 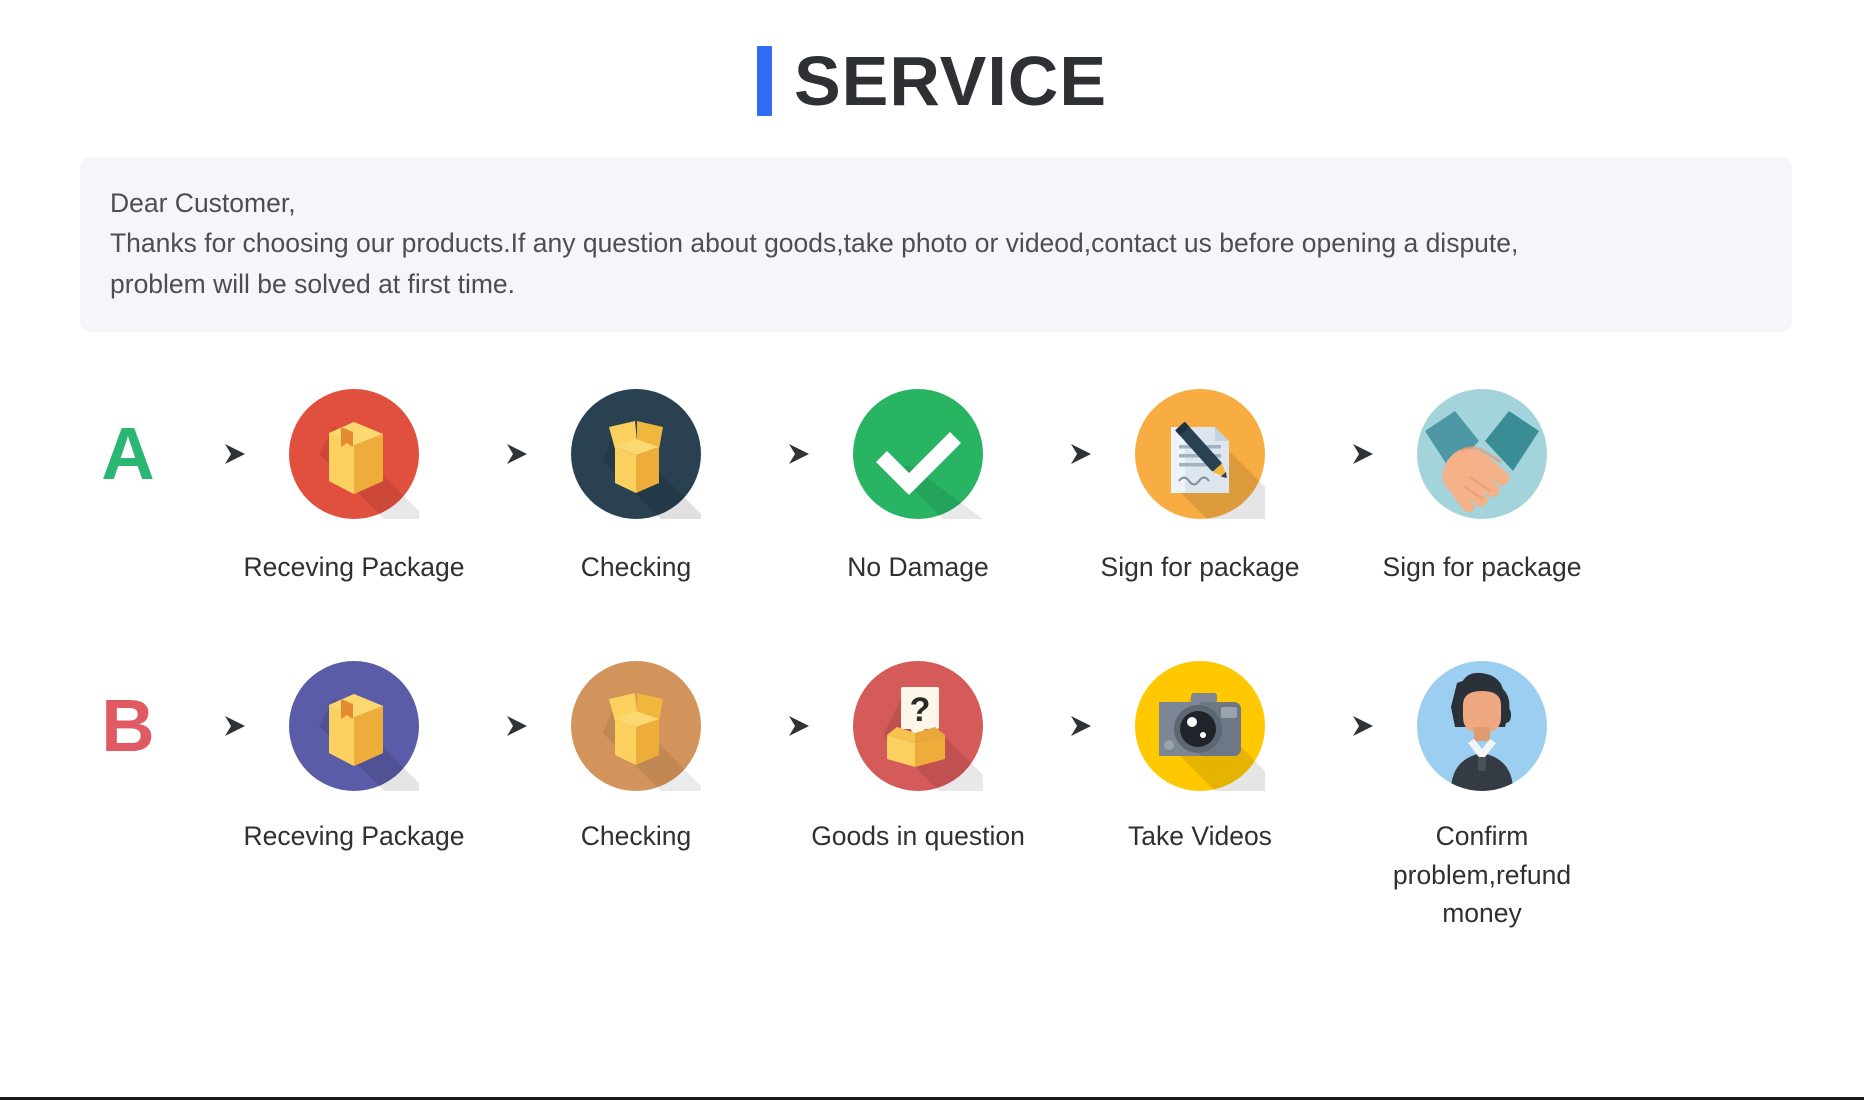 What do you see at coordinates (313, 283) in the screenshot?
I see `notice-line-3: problem will be solved at first time.` at bounding box center [313, 283].